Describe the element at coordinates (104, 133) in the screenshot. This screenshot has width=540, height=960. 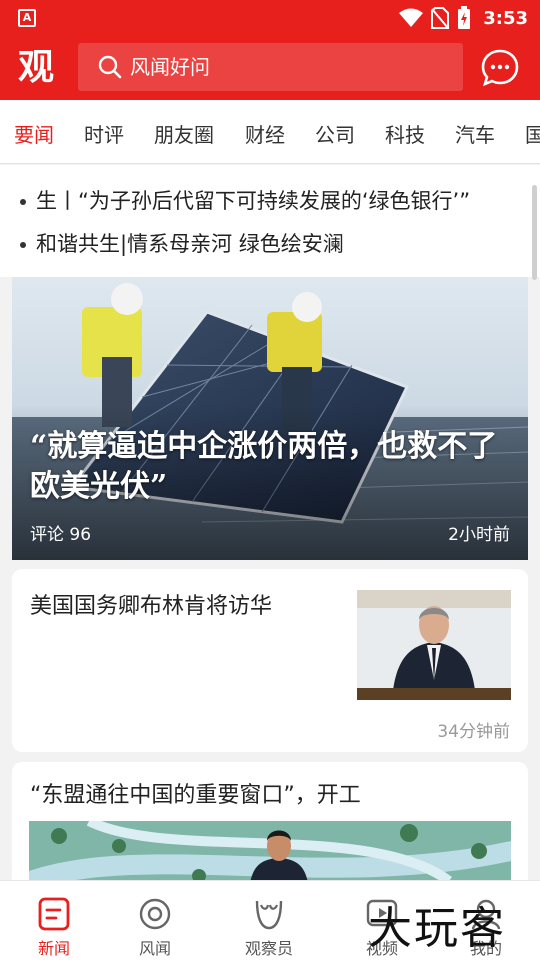
I see `tab-shiping: 时评` at that location.